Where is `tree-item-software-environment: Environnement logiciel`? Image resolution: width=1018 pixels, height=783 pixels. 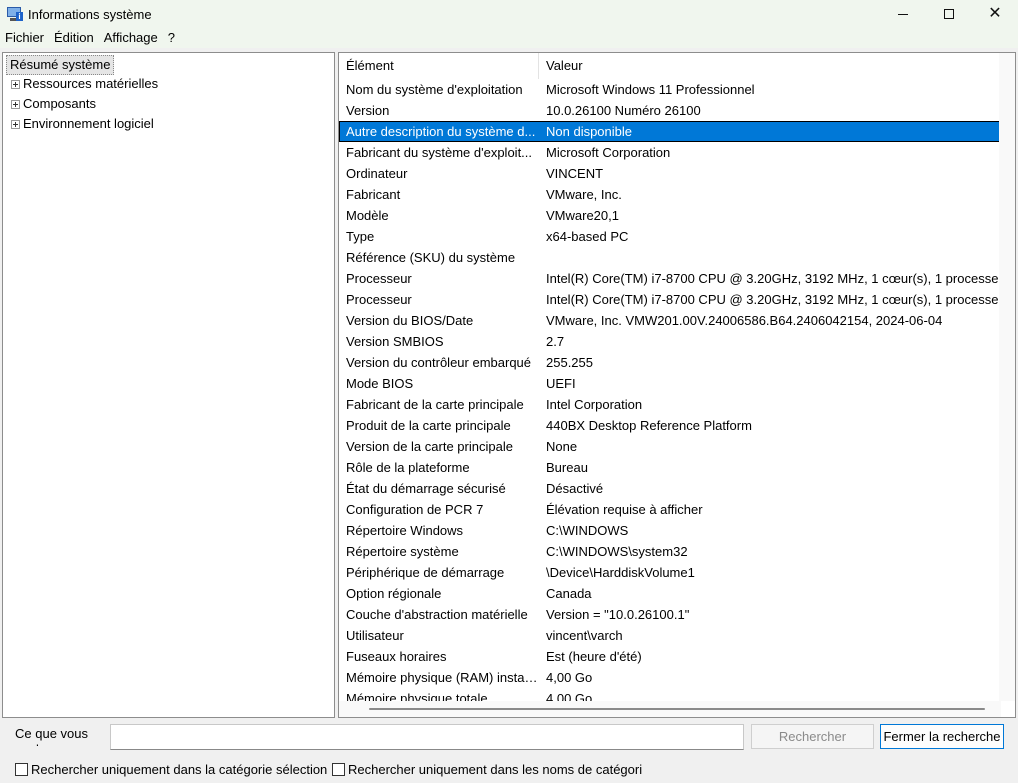 tree-item-software-environment: Environnement logiciel is located at coordinates (82, 124).